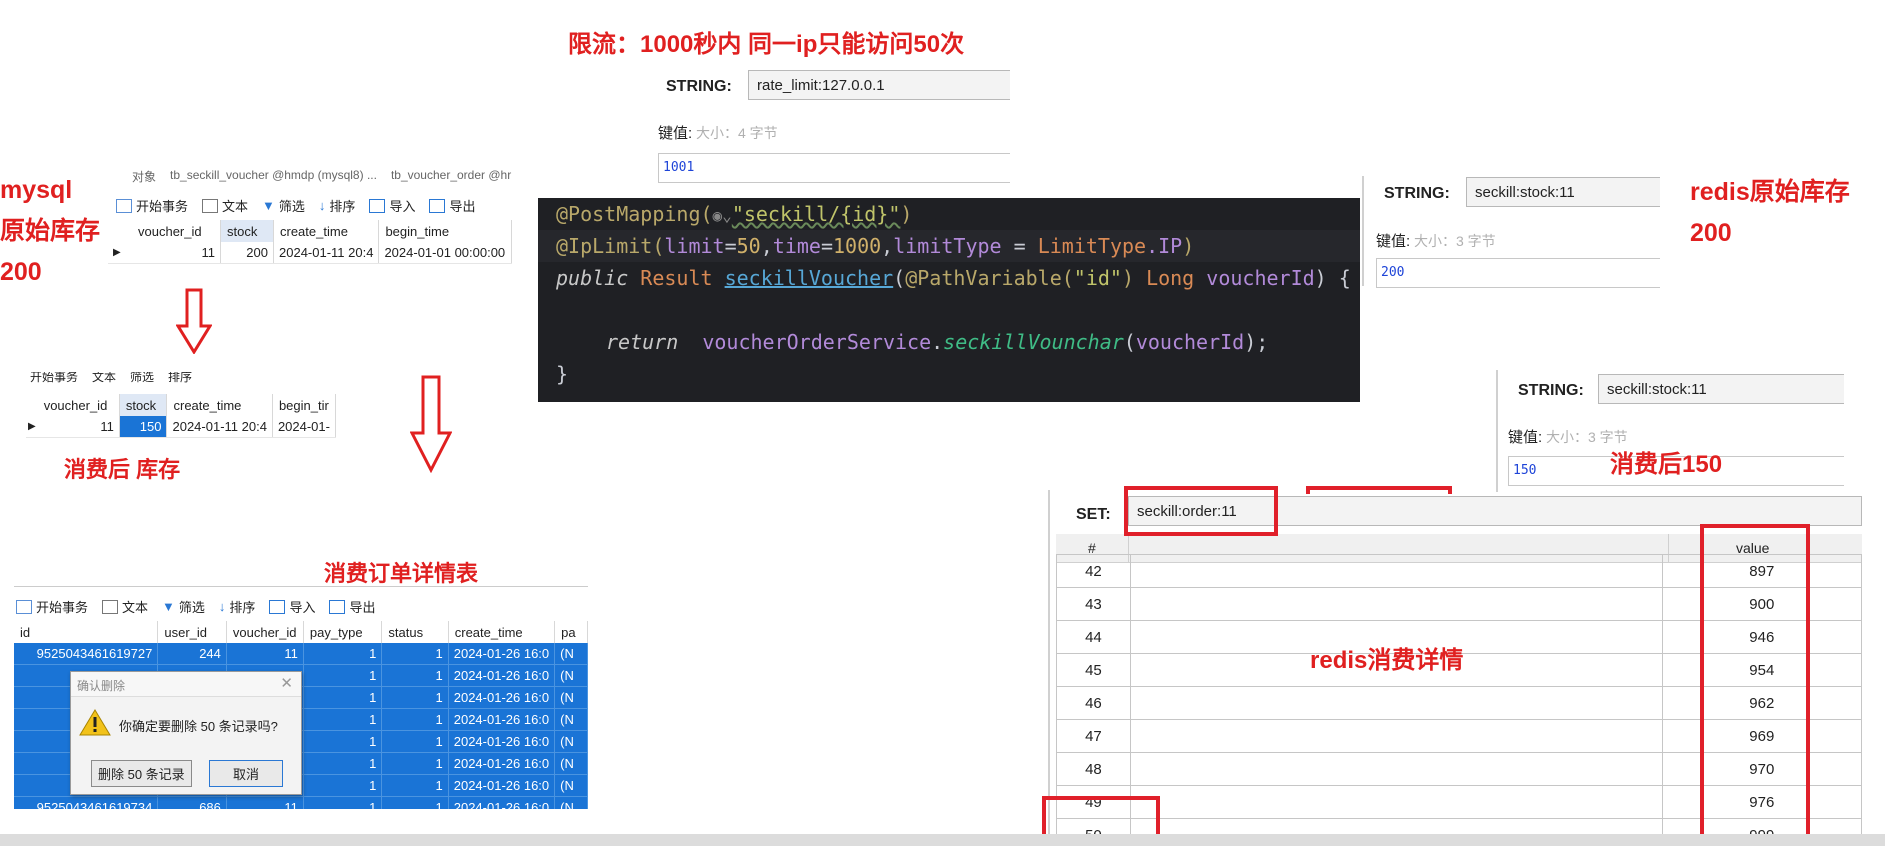  Describe the element at coordinates (192, 802) in the screenshot. I see `table-cell: 686` at that location.